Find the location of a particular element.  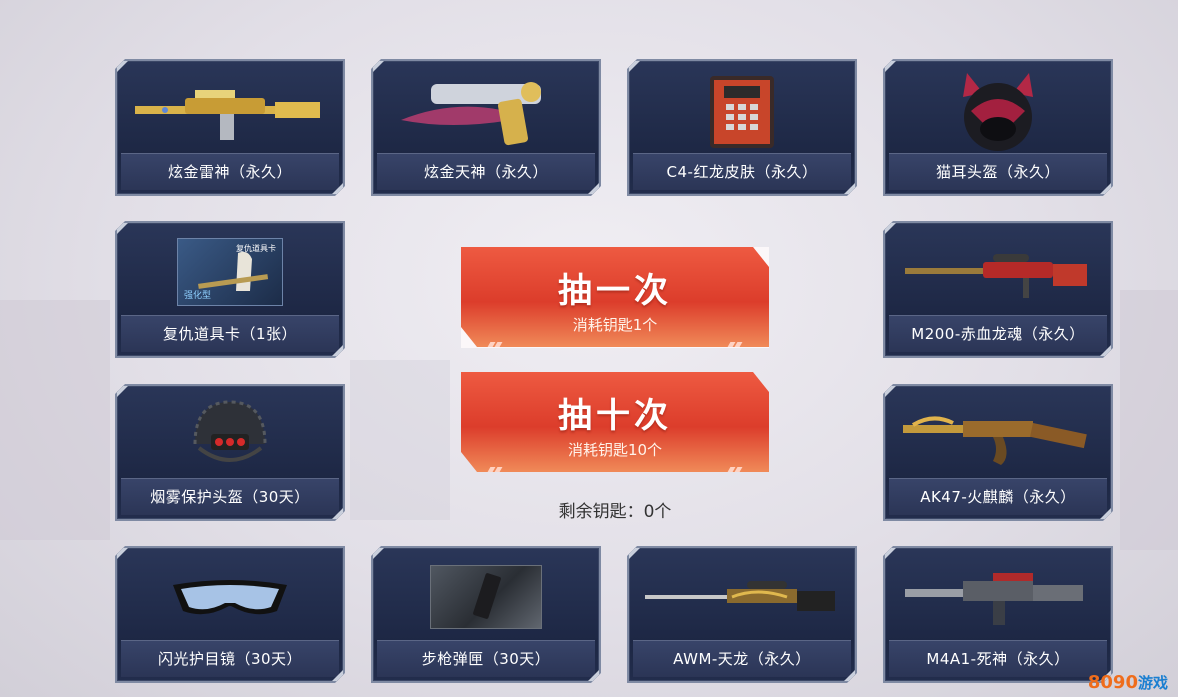

prize-card: 猫耳头盔（永久） is located at coordinates (998, 127).